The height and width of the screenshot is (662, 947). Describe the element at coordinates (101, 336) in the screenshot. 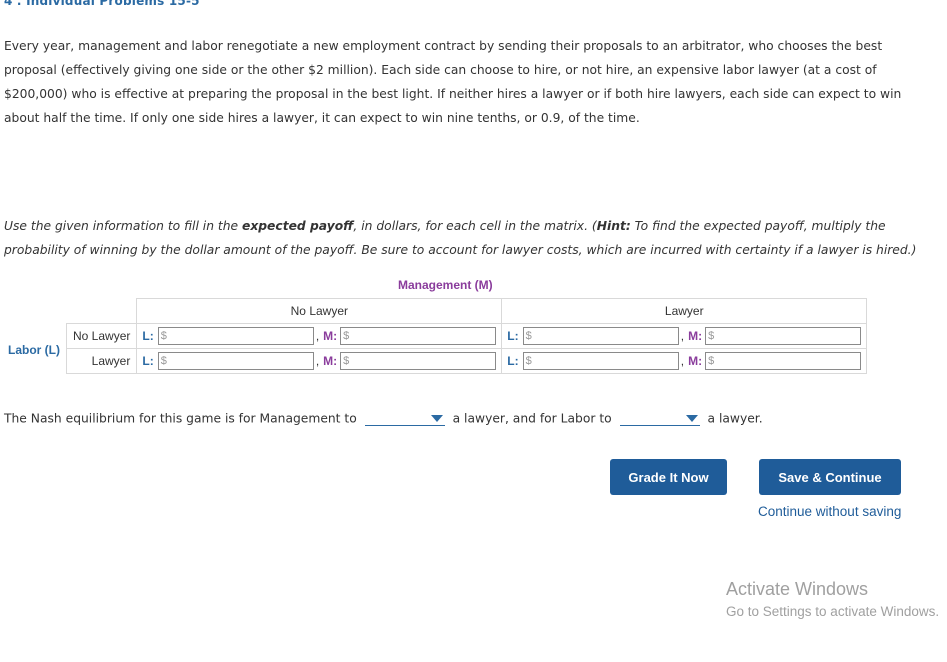

I see `row-header-no-lawyer: No Lawyer` at that location.